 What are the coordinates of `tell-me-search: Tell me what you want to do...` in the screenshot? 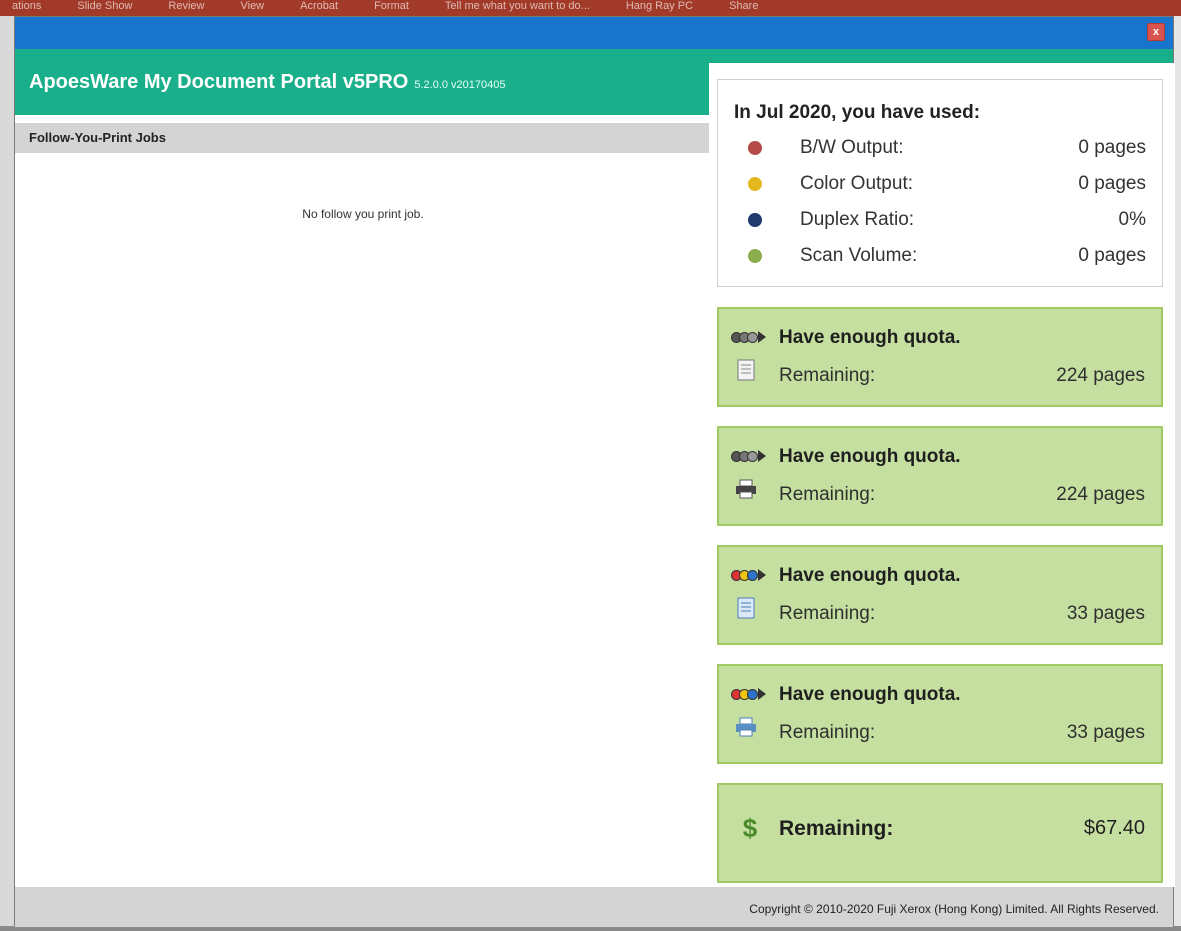 It's located at (517, 8).